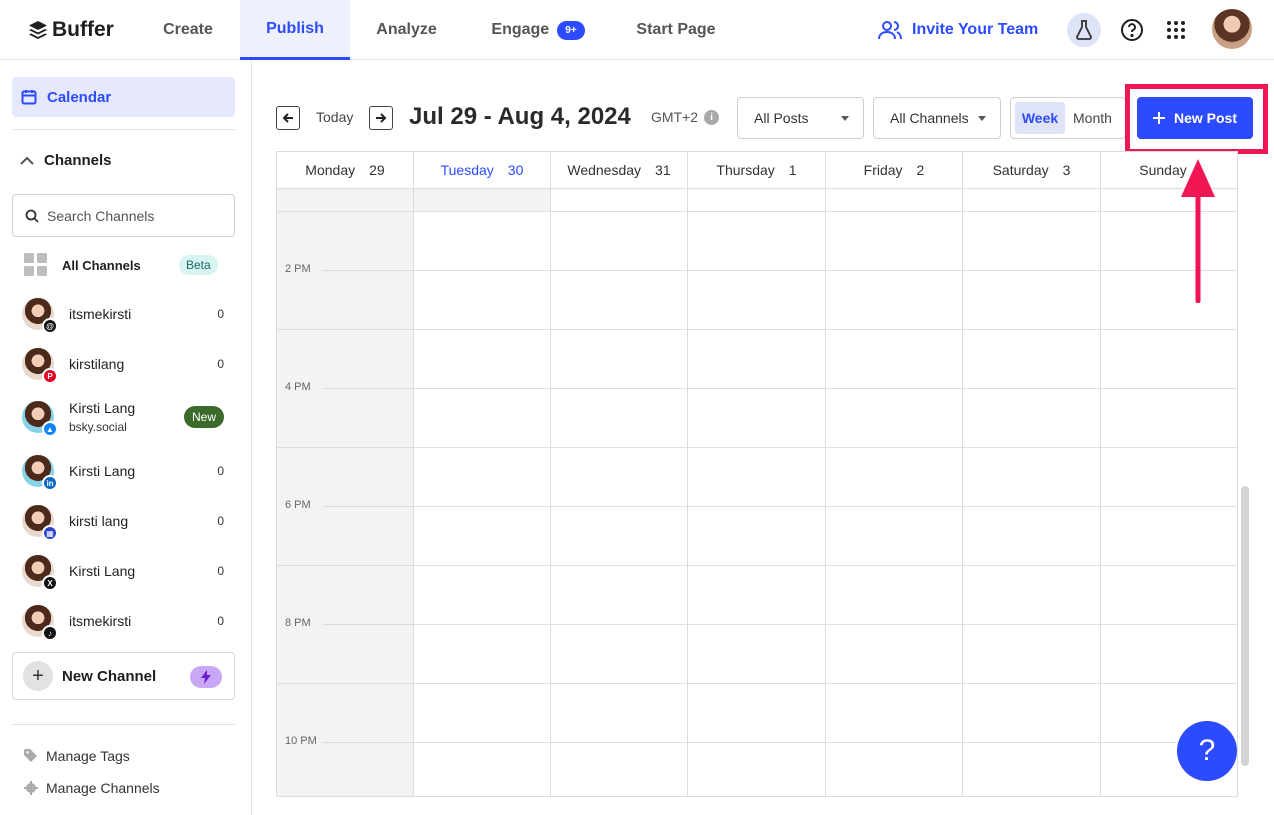 The image size is (1274, 815). What do you see at coordinates (1176, 30) in the screenshot?
I see `apps-grid-icon` at bounding box center [1176, 30].